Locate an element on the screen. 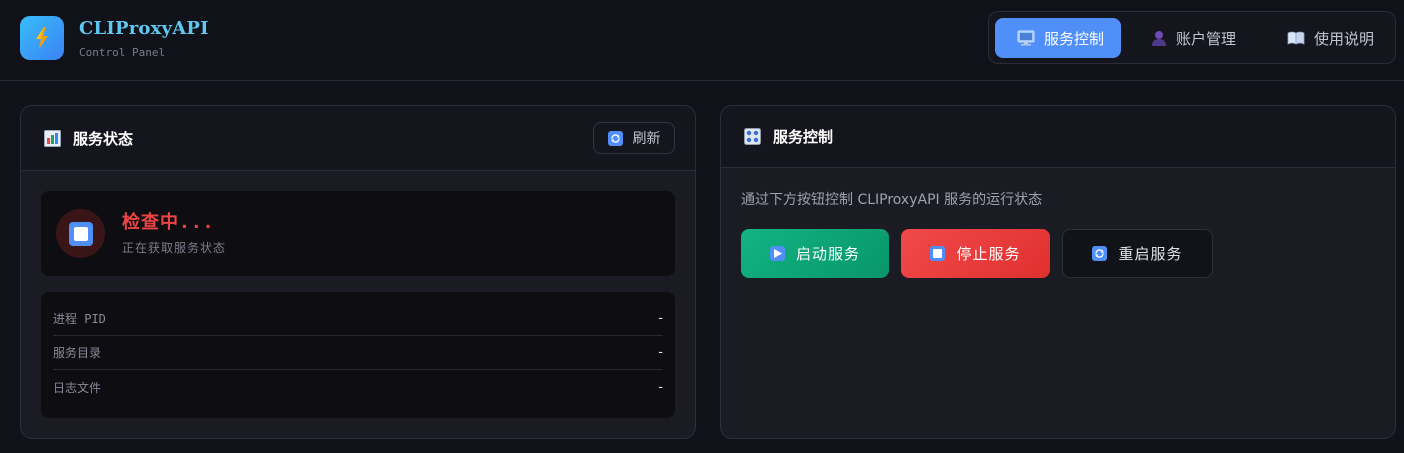  service-info-card: 进程 PID - 服务目录 - 日志文件 - is located at coordinates (358, 355).